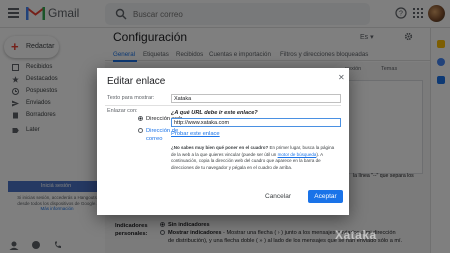 This screenshot has width=450, height=253. I want to click on url-question: ¿A qué URL debe ir este enlace?, so click(214, 113).